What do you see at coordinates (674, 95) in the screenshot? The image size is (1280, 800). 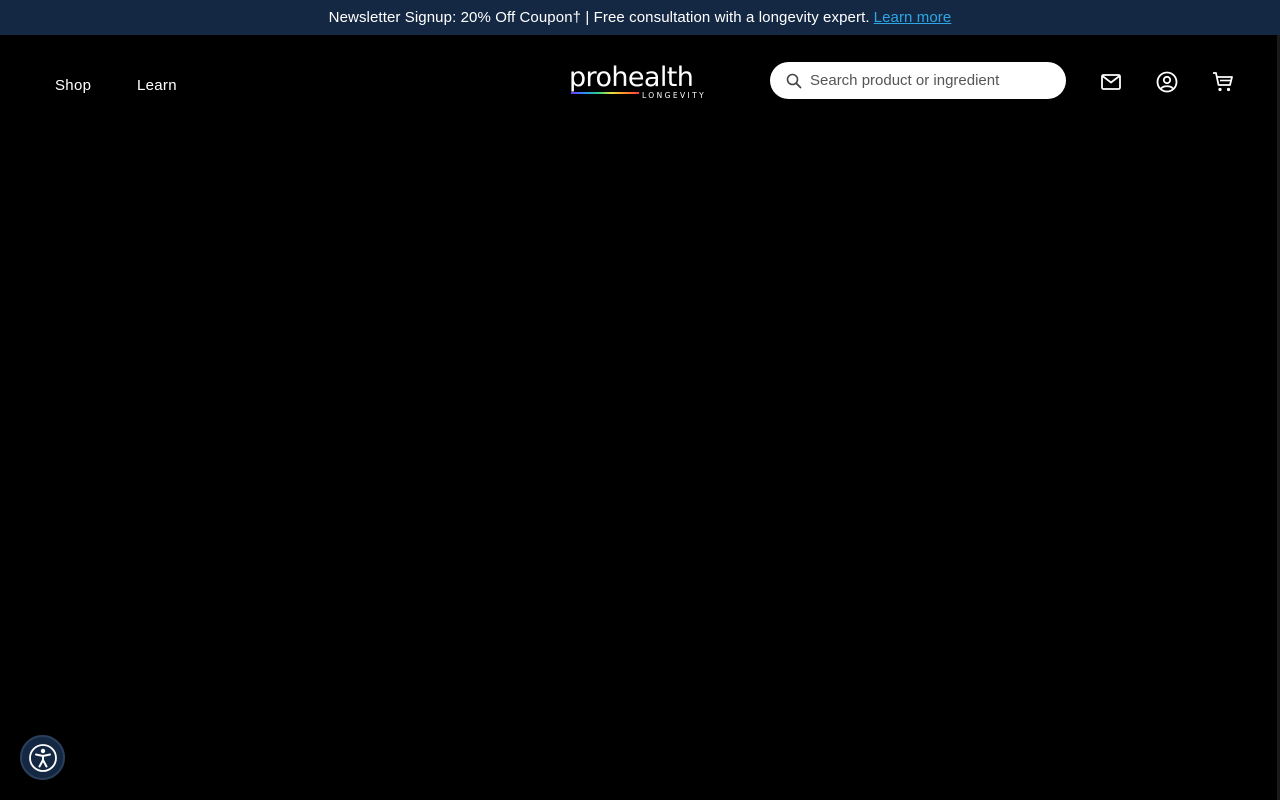 I see `svg-text: LONGEVITY` at bounding box center [674, 95].